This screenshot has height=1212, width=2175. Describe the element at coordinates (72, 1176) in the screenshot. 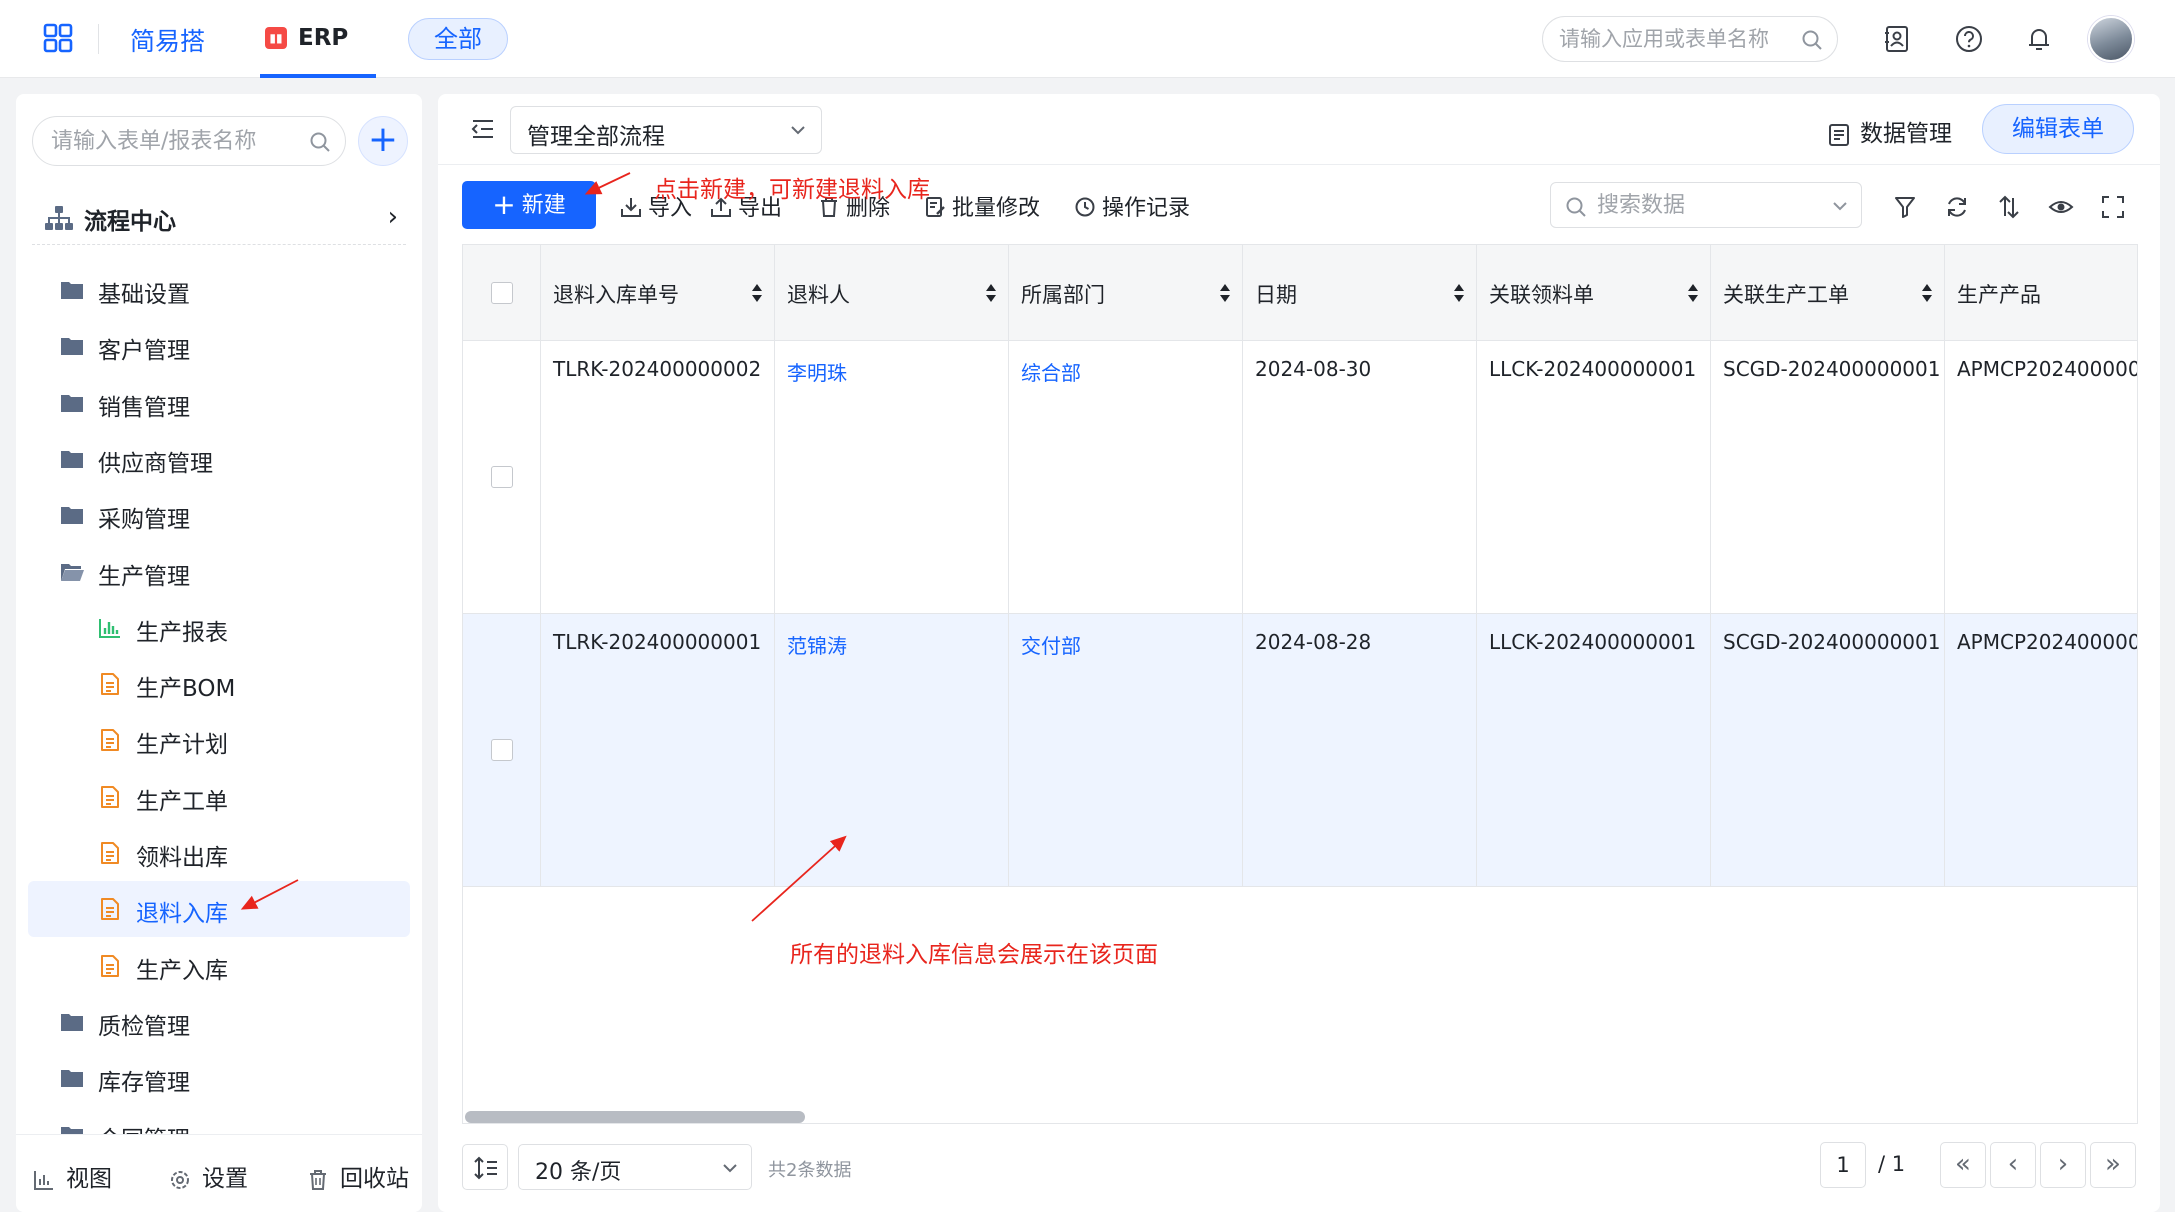

I see `view-button: 视图` at that location.